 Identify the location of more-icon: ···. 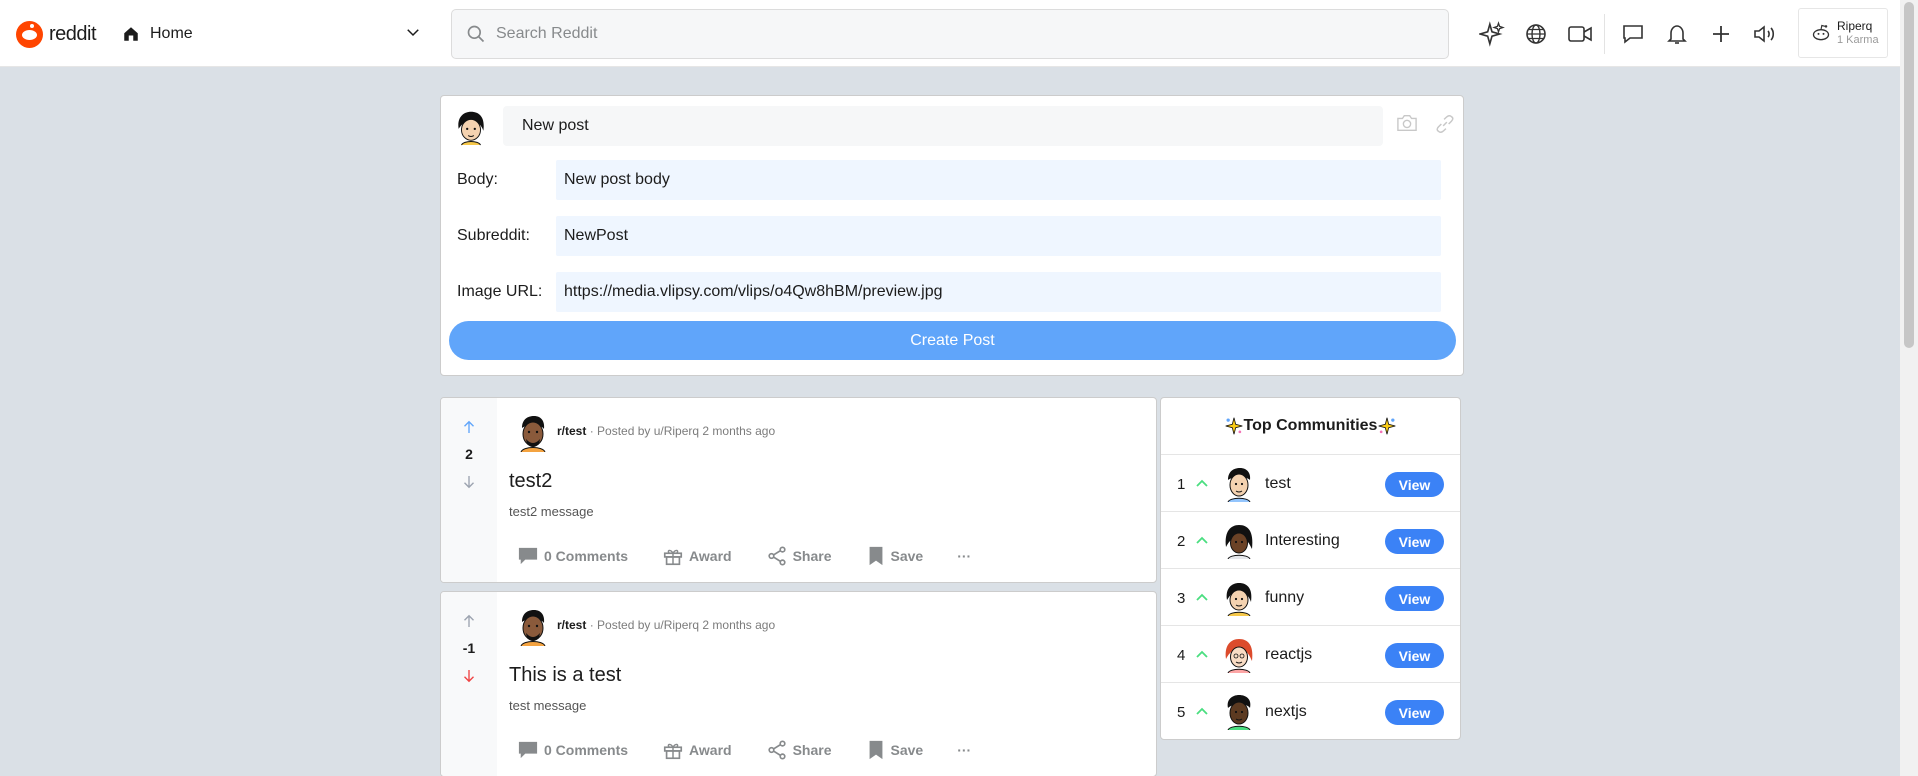
(964, 556).